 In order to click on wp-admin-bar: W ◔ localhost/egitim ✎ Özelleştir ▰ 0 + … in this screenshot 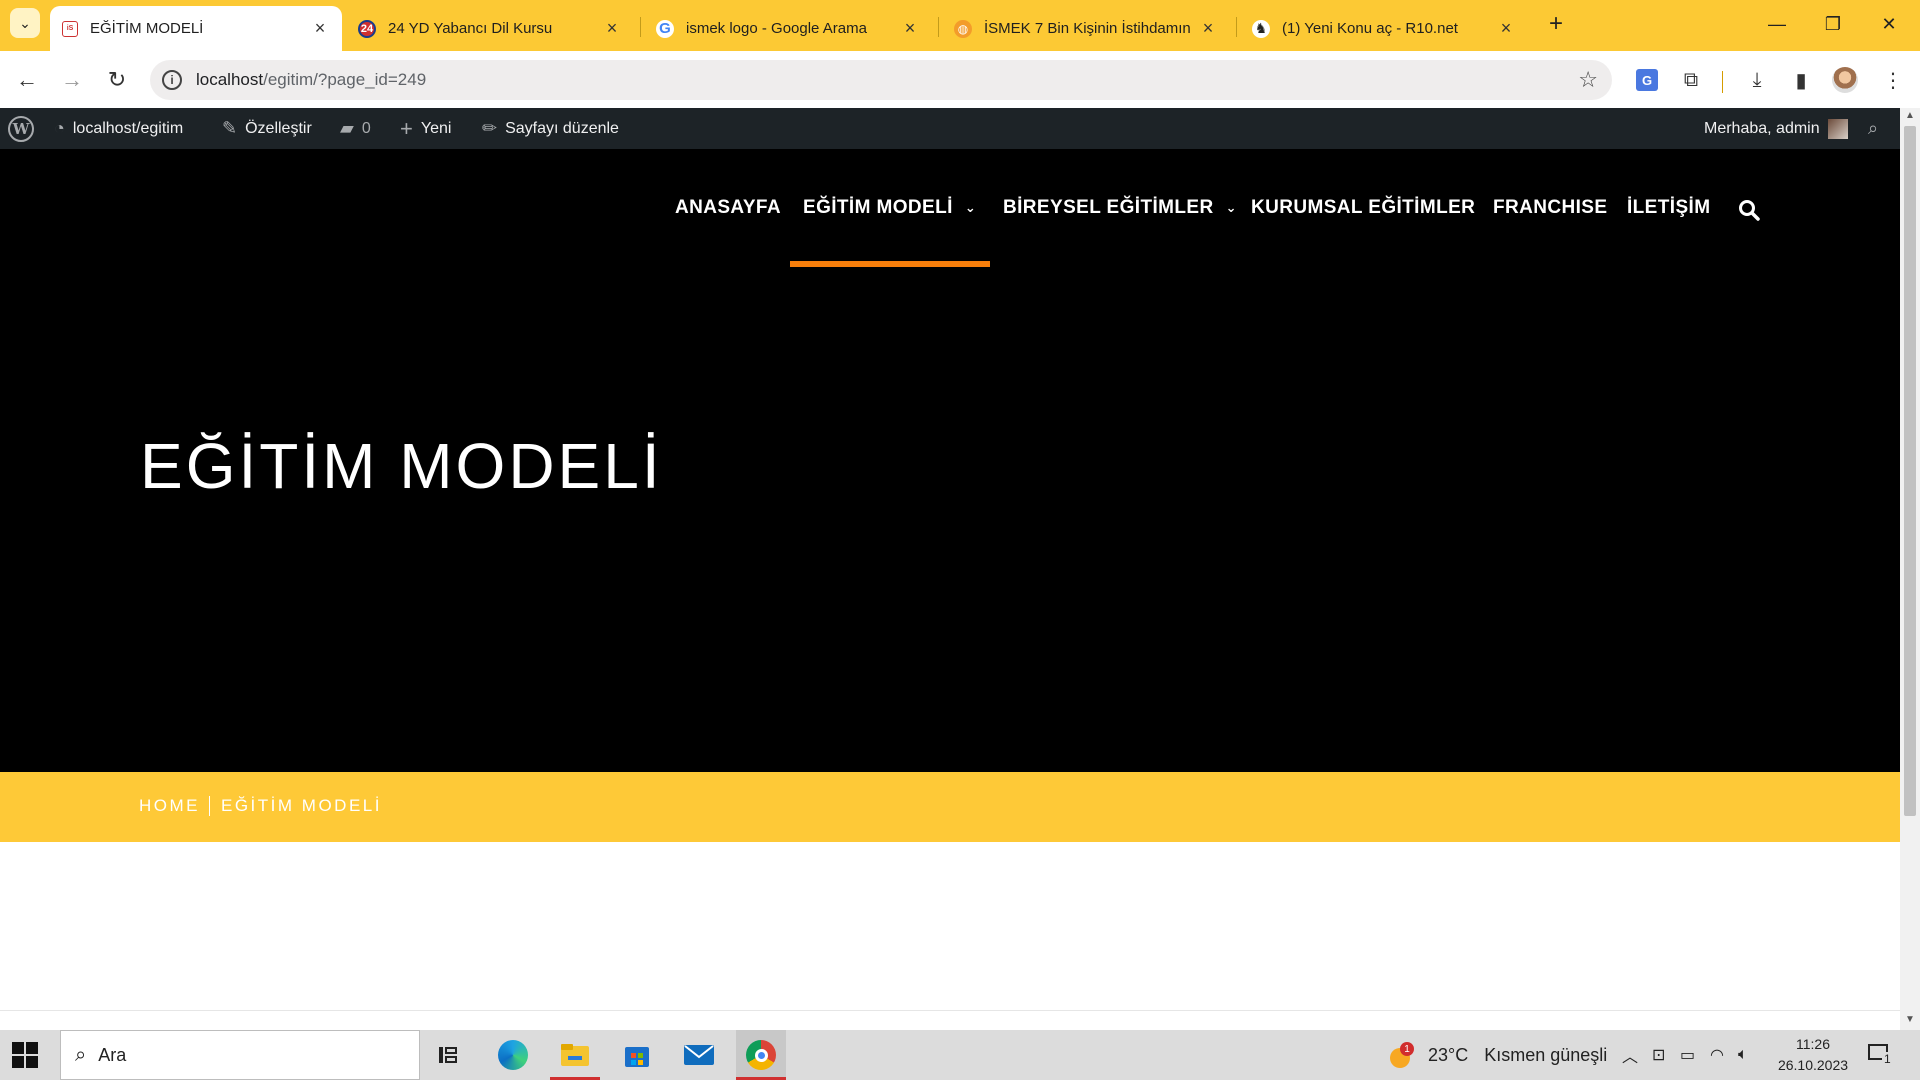, I will do `click(950, 128)`.